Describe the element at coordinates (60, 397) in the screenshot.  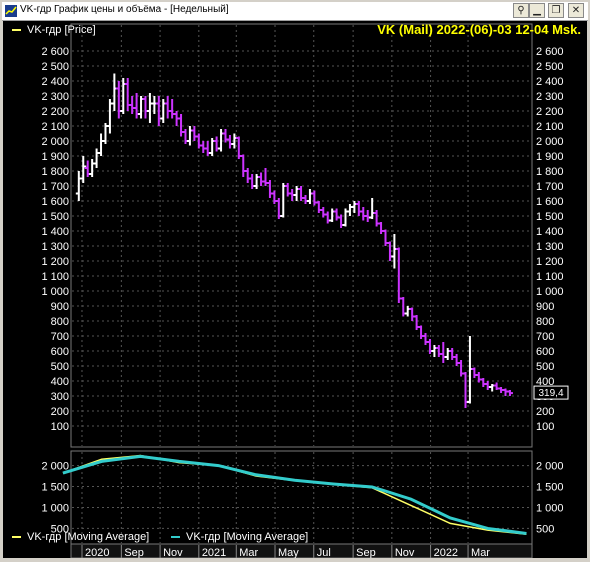
I see `price-y-tick-left: 300` at that location.